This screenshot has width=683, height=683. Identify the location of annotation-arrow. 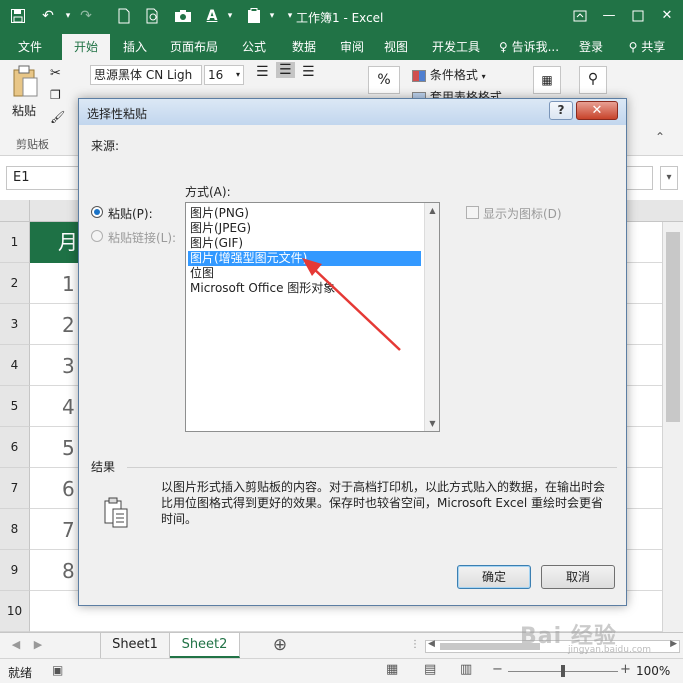
(351, 304).